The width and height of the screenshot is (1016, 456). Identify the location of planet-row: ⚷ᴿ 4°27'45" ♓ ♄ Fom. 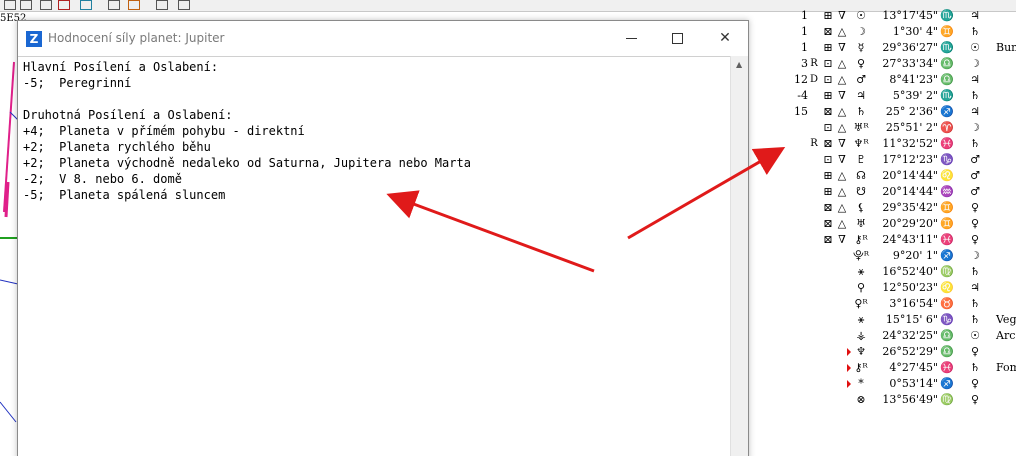
(883, 368).